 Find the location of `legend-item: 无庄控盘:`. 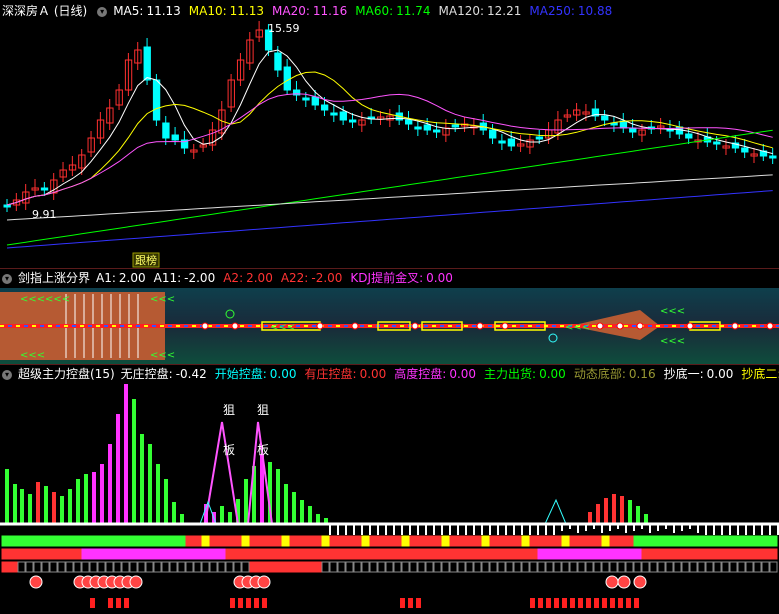

legend-item: 无庄控盘: is located at coordinates (146, 374).